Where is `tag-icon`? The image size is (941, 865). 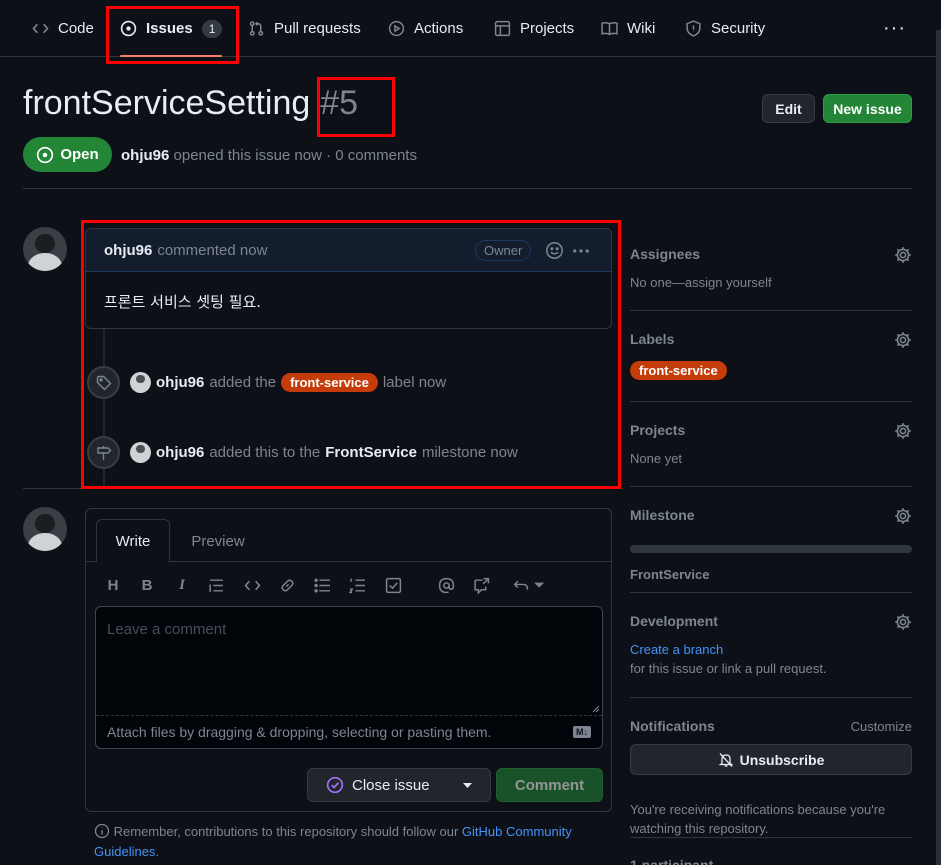 tag-icon is located at coordinates (103, 382).